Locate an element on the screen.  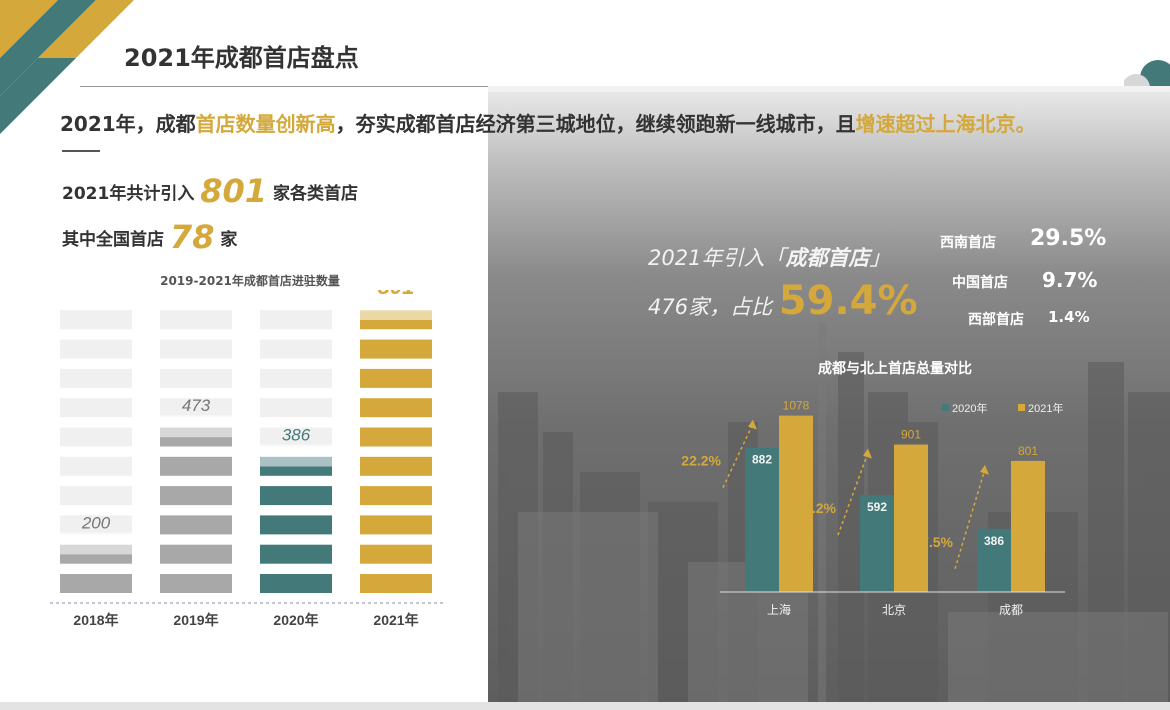
bar-value-label: 901 is located at coordinates (911, 435).